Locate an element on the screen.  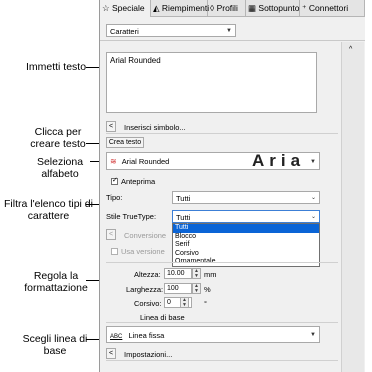
connector-icon: ⁺ is located at coordinates (304, 8).